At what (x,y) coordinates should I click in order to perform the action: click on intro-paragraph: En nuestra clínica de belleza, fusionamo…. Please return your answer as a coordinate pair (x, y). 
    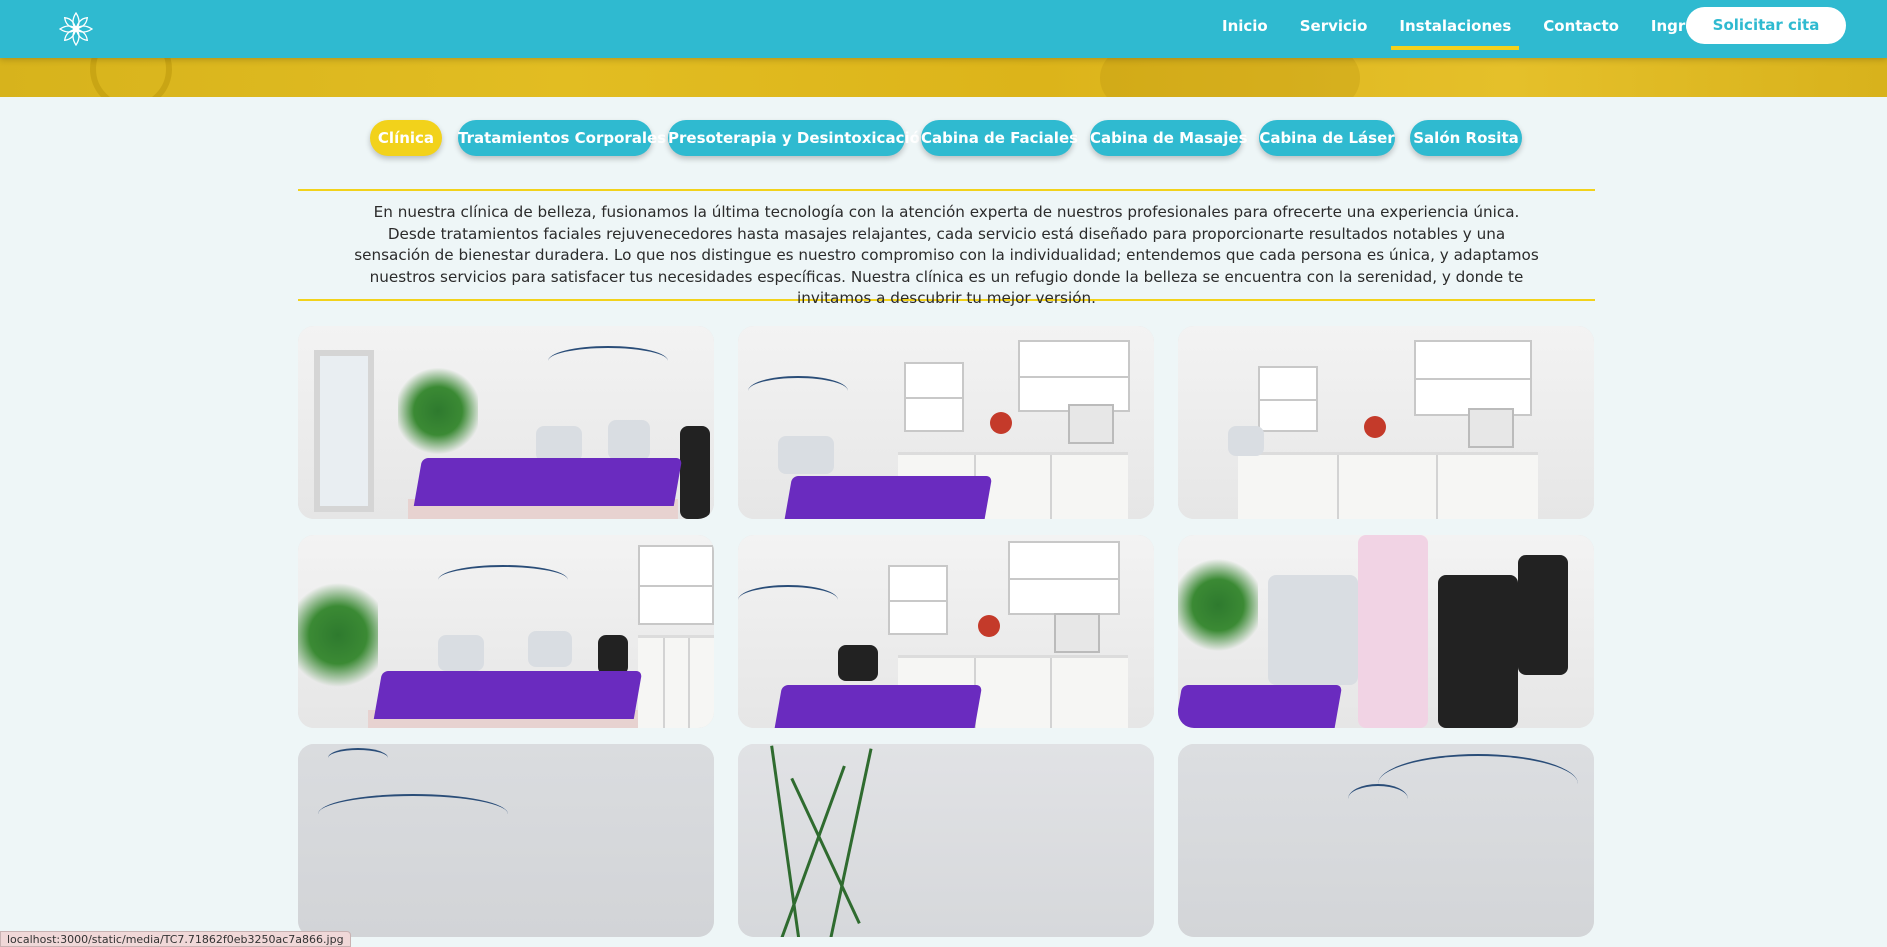
    Looking at the image, I should click on (946, 255).